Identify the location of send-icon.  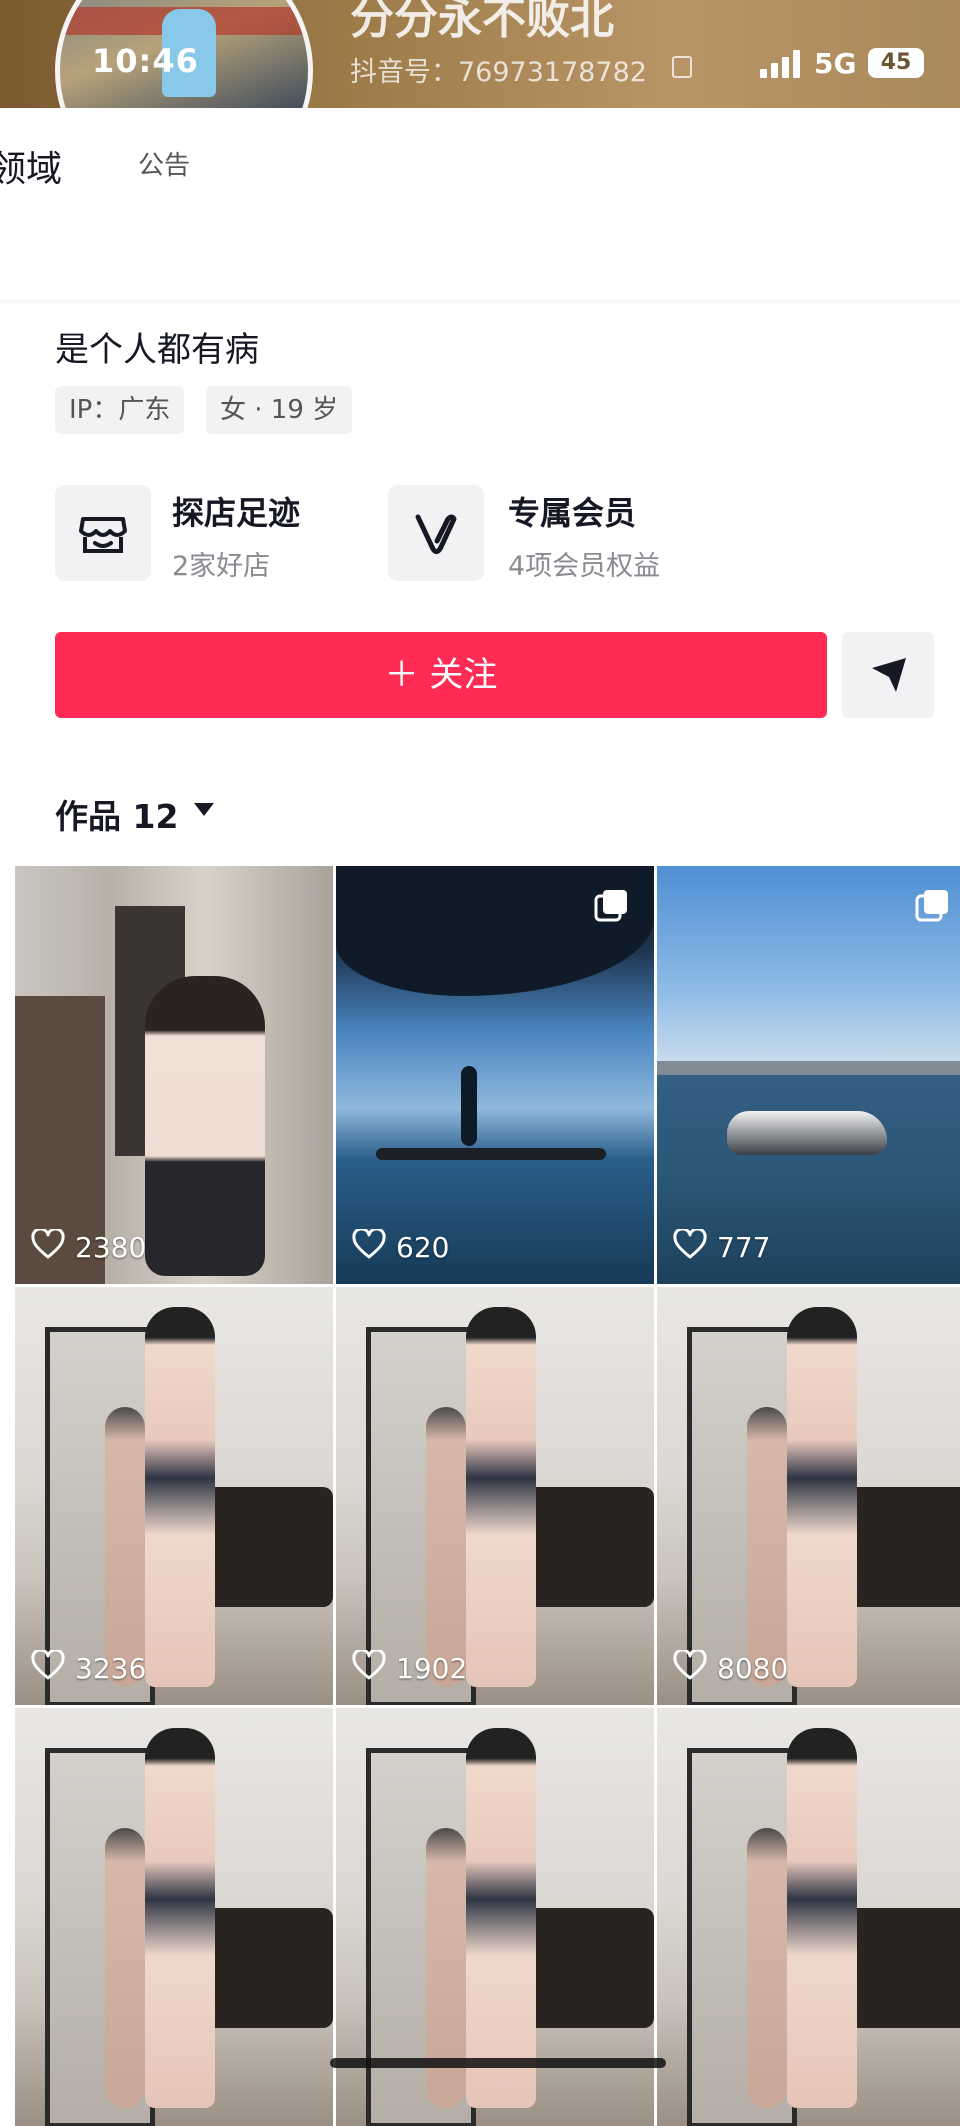
(889, 675).